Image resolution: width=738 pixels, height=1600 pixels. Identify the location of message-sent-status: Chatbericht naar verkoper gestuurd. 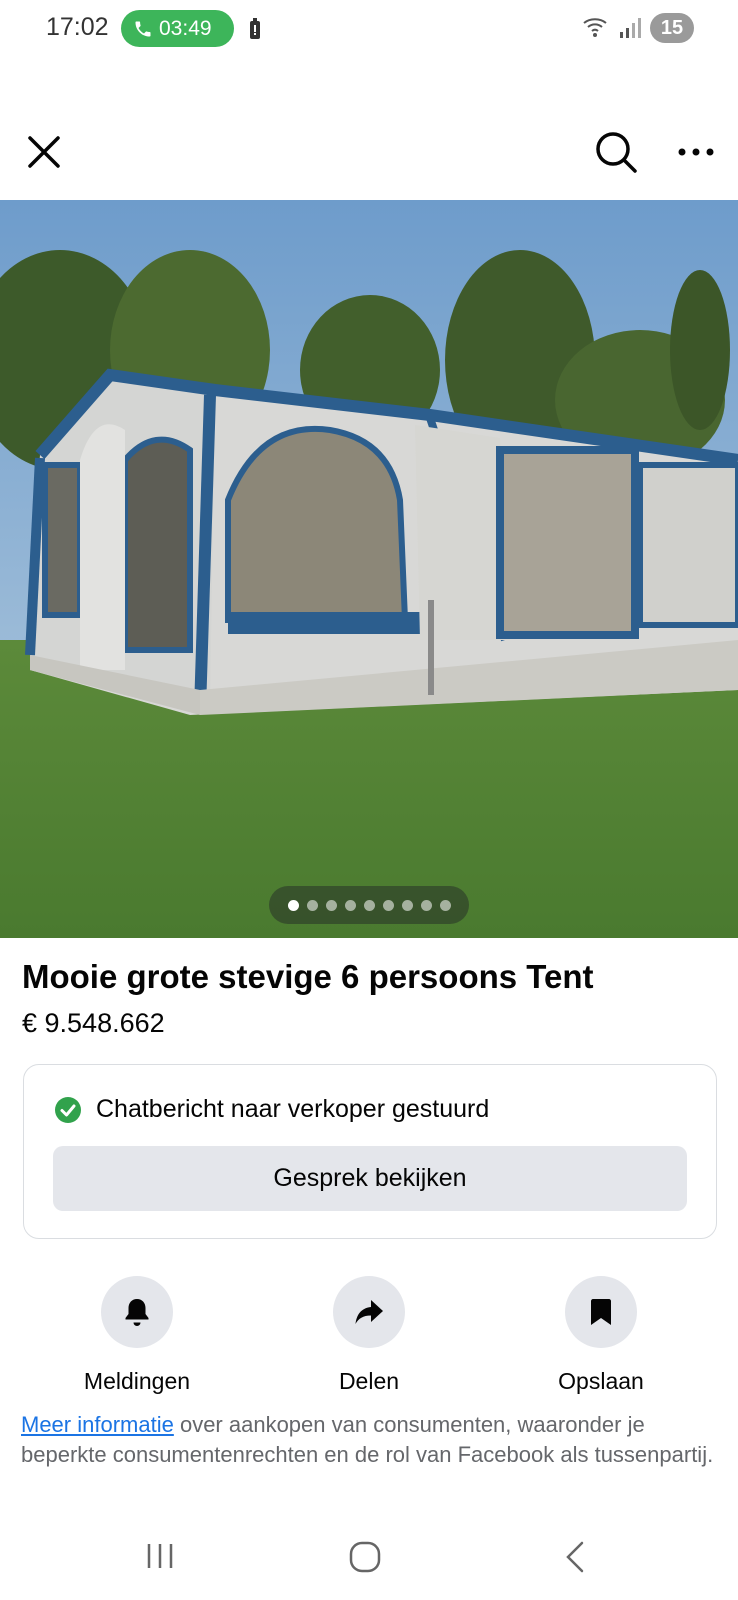
(271, 1109).